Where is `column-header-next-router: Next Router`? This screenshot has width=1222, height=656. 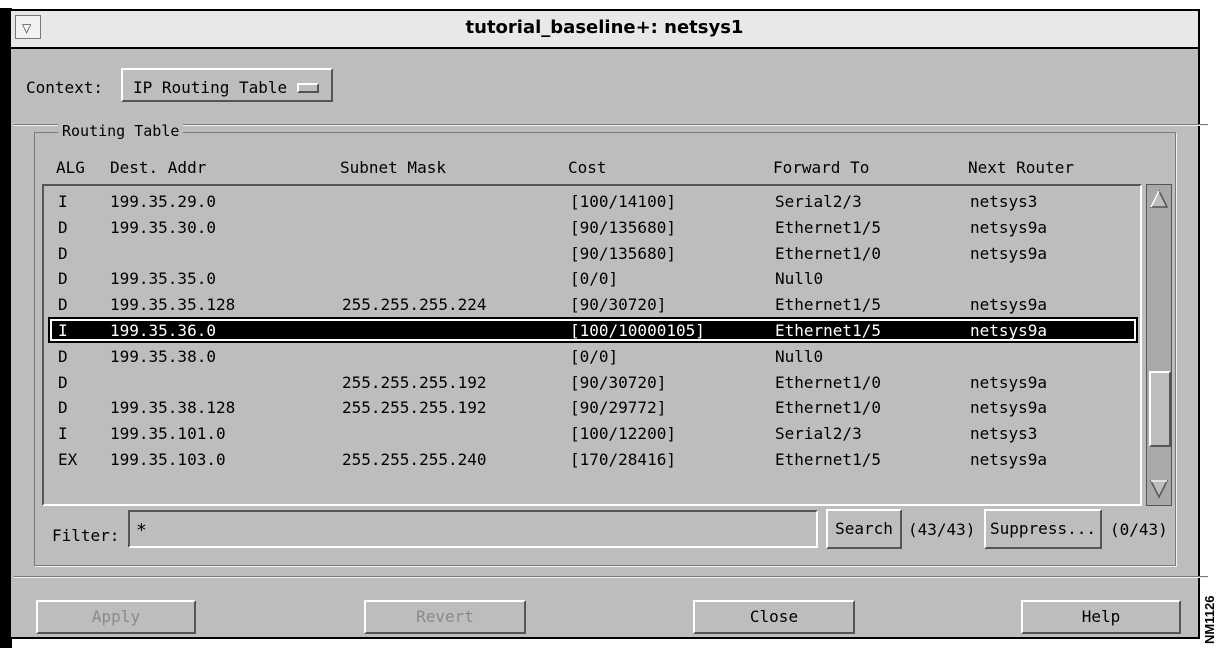 column-header-next-router: Next Router is located at coordinates (1021, 167).